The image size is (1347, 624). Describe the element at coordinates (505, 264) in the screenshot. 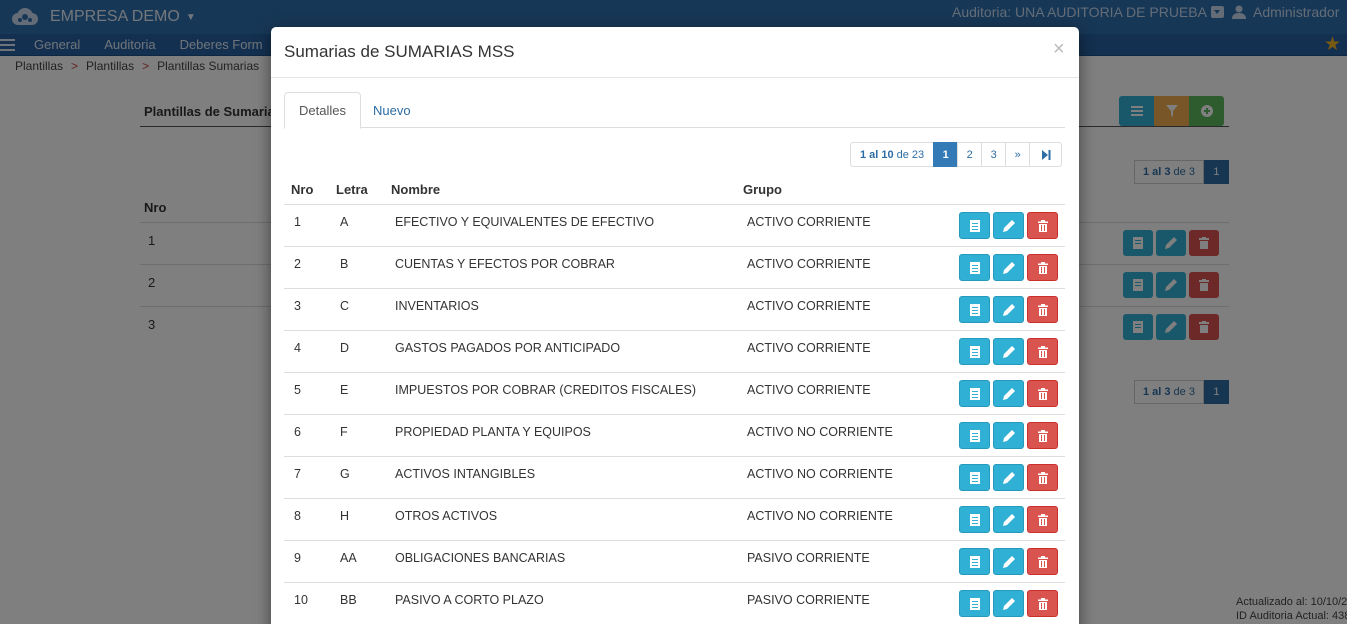

I see `cell-nombre: CUENTAS Y EFECTOS POR COBRAR` at that location.